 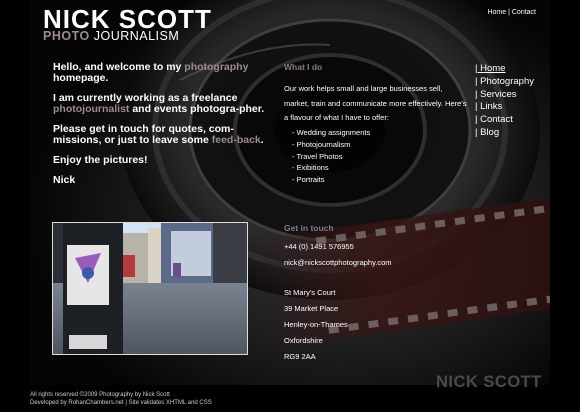 I want to click on photojournalist-link: photojournalist, so click(x=91, y=109).